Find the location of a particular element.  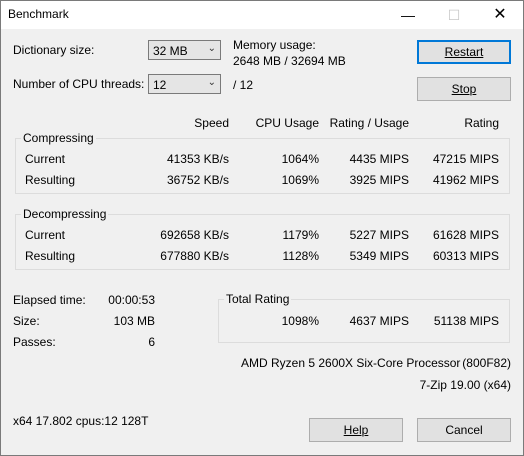

decompress-current-rating: 61628 MIPS is located at coordinates (465, 235).